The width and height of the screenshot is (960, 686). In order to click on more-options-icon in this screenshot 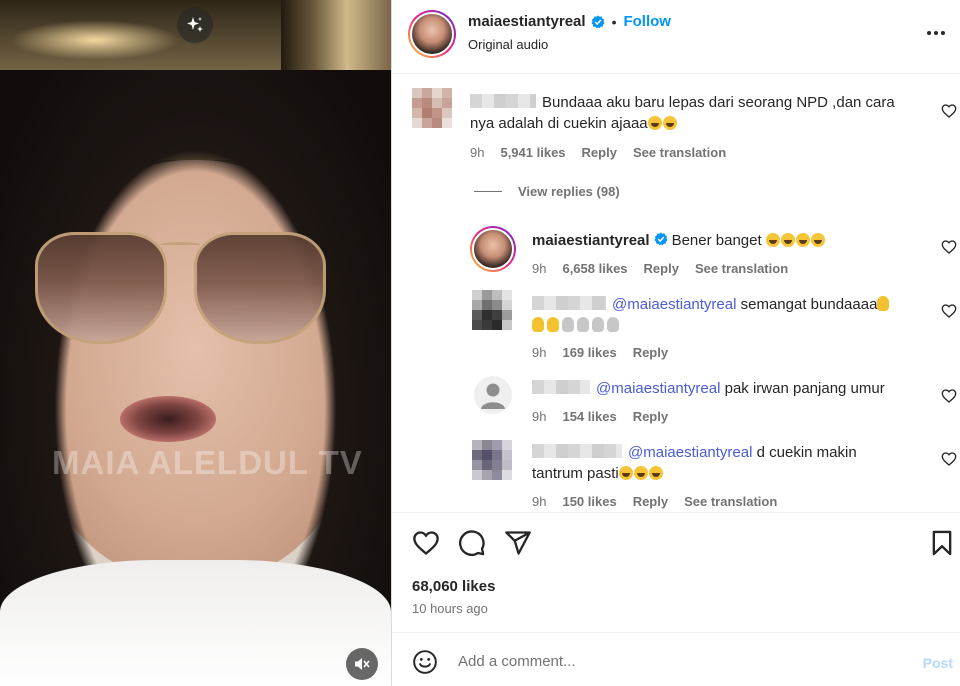, I will do `click(929, 33)`.